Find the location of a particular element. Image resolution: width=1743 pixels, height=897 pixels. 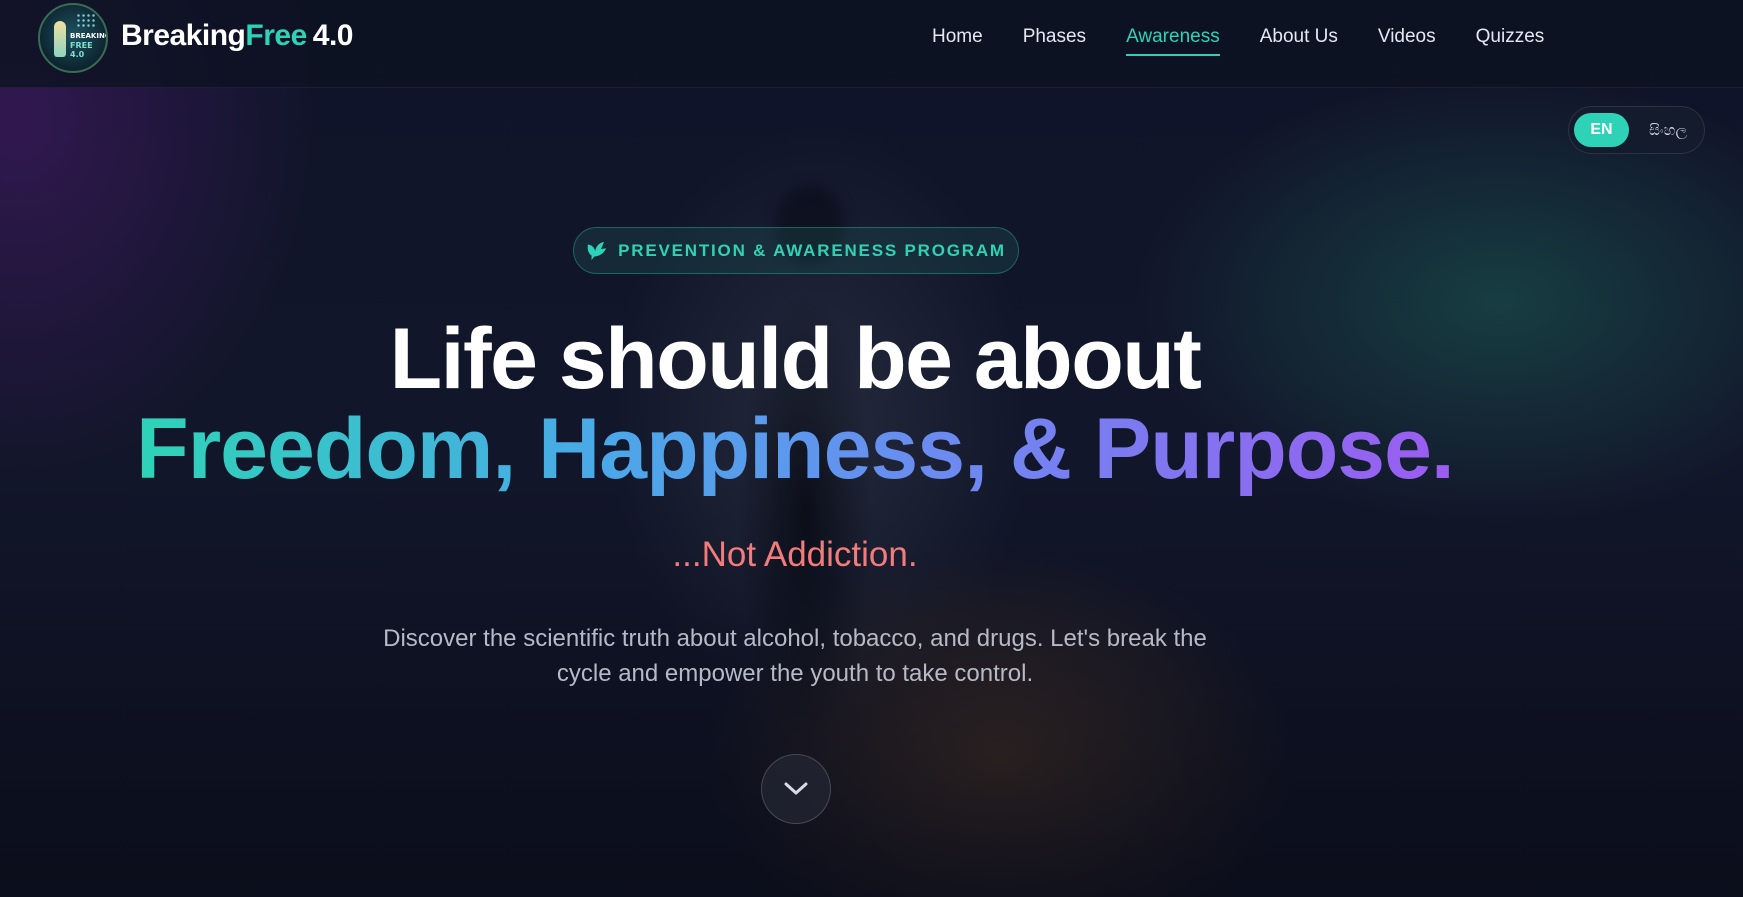

brand-name-version: 4.0 is located at coordinates (333, 35).